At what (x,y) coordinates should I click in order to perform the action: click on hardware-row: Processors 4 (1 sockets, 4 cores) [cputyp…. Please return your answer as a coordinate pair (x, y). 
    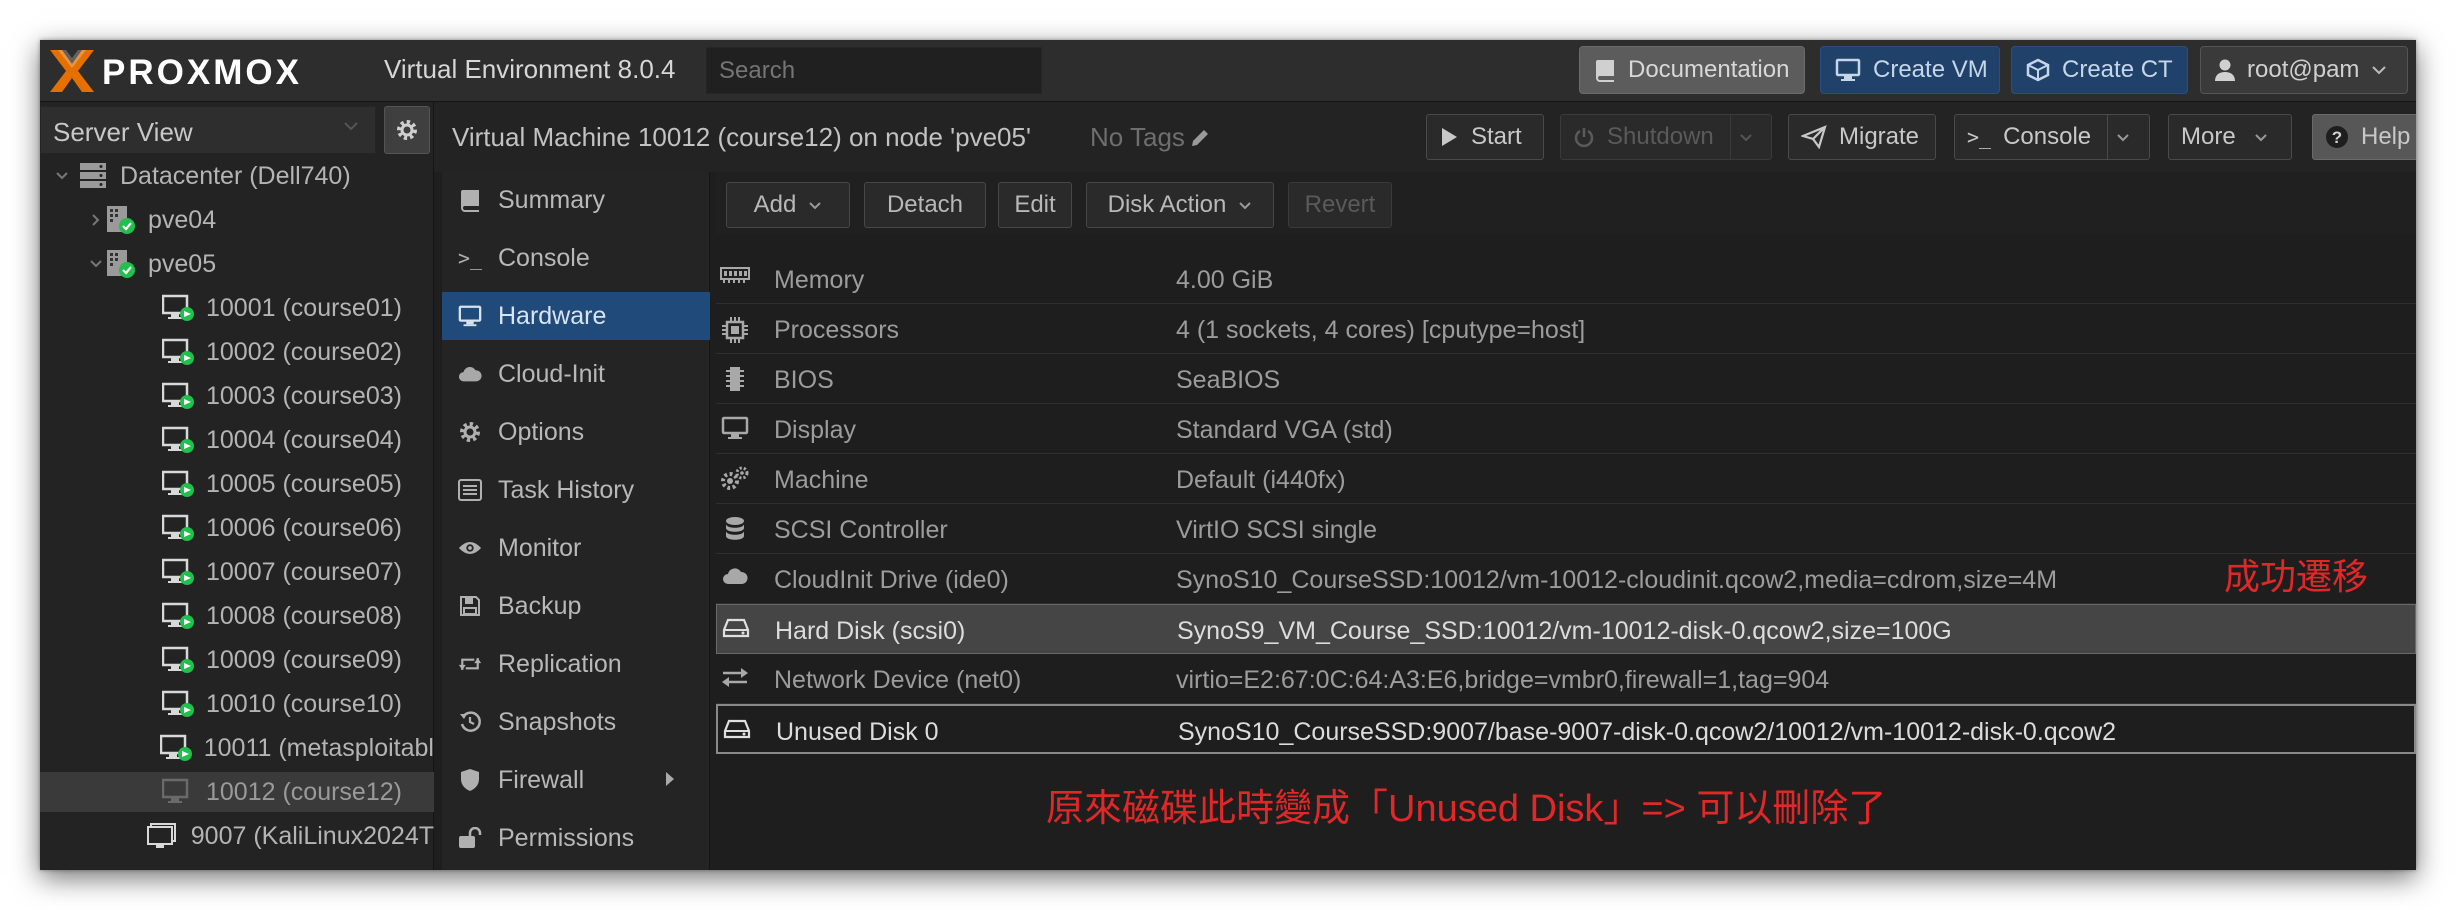
    Looking at the image, I should click on (1566, 329).